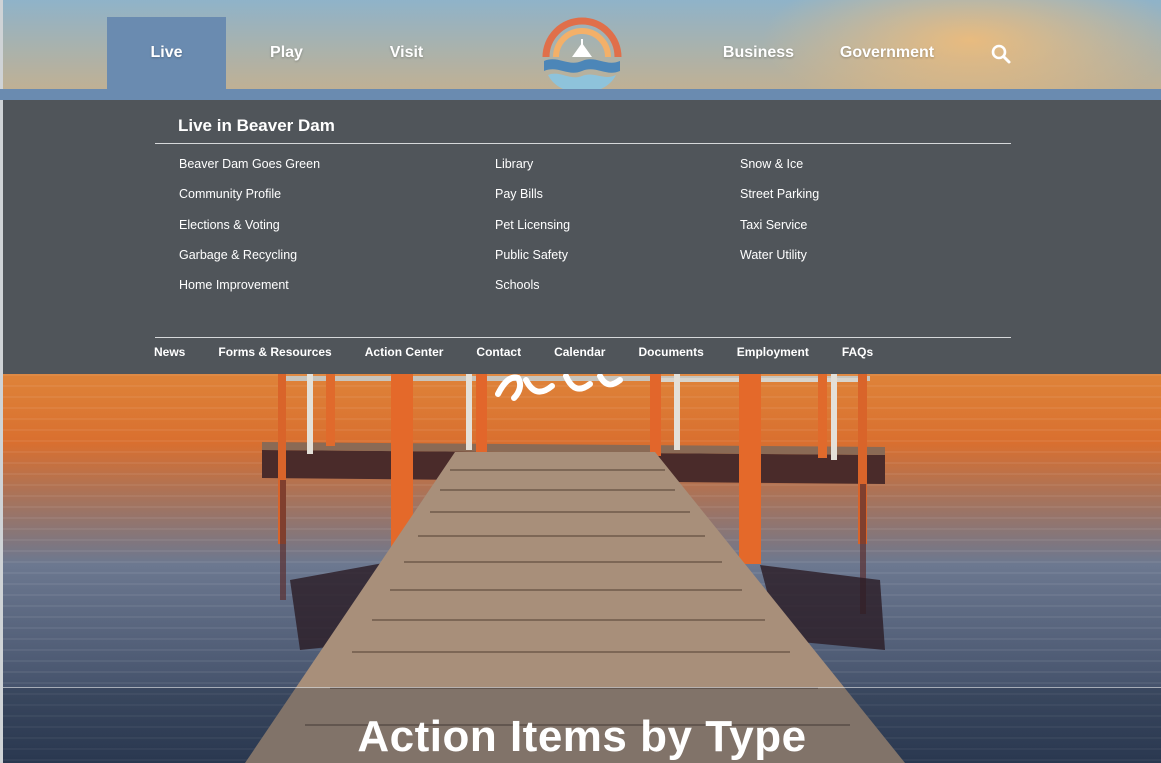  I want to click on utility-link-documents: Documents, so click(670, 352).